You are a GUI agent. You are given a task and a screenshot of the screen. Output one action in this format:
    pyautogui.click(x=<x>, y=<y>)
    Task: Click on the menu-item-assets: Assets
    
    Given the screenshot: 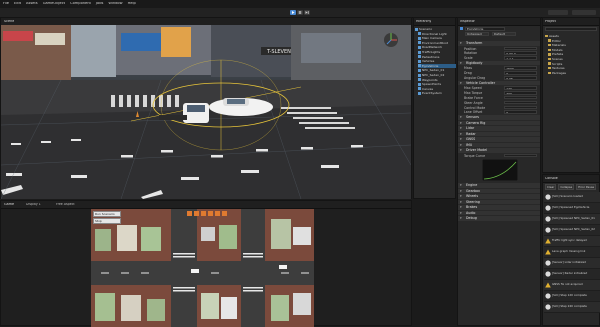 What is the action you would take?
    pyautogui.click(x=32, y=4)
    